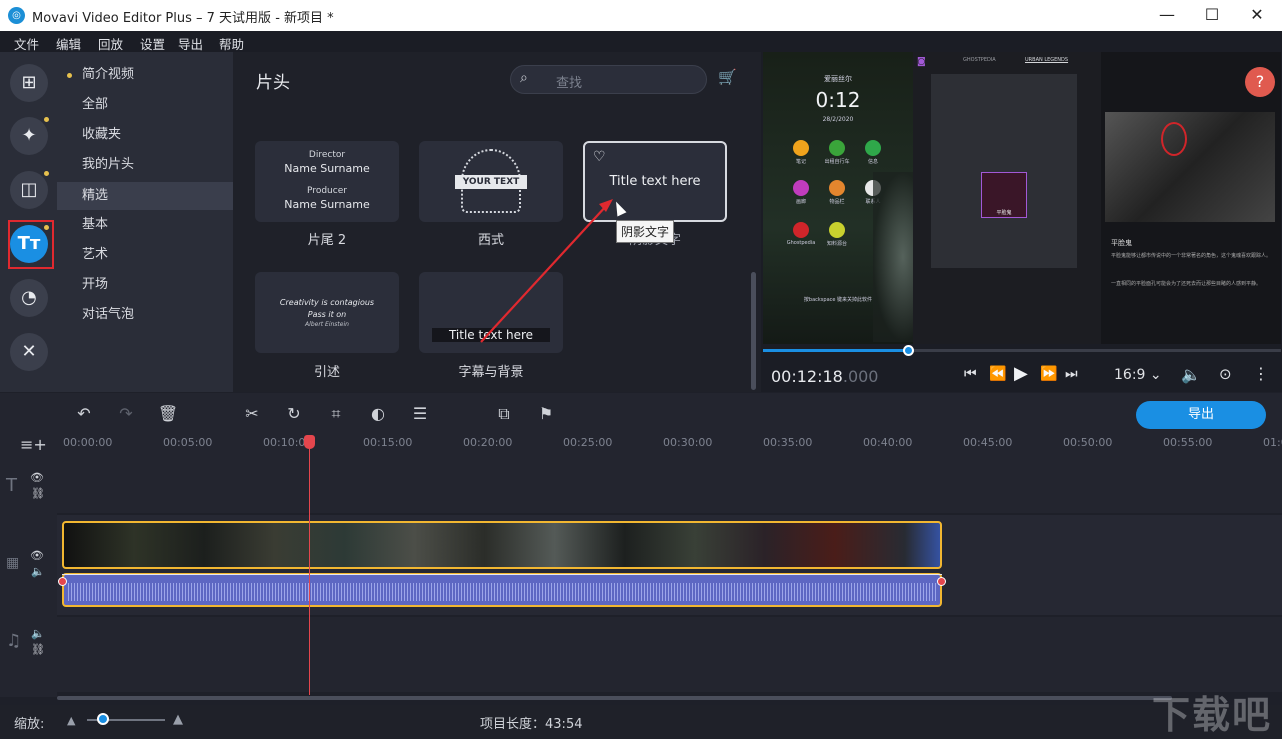 The image size is (1282, 739). I want to click on menu-settings: 设置, so click(152, 43).